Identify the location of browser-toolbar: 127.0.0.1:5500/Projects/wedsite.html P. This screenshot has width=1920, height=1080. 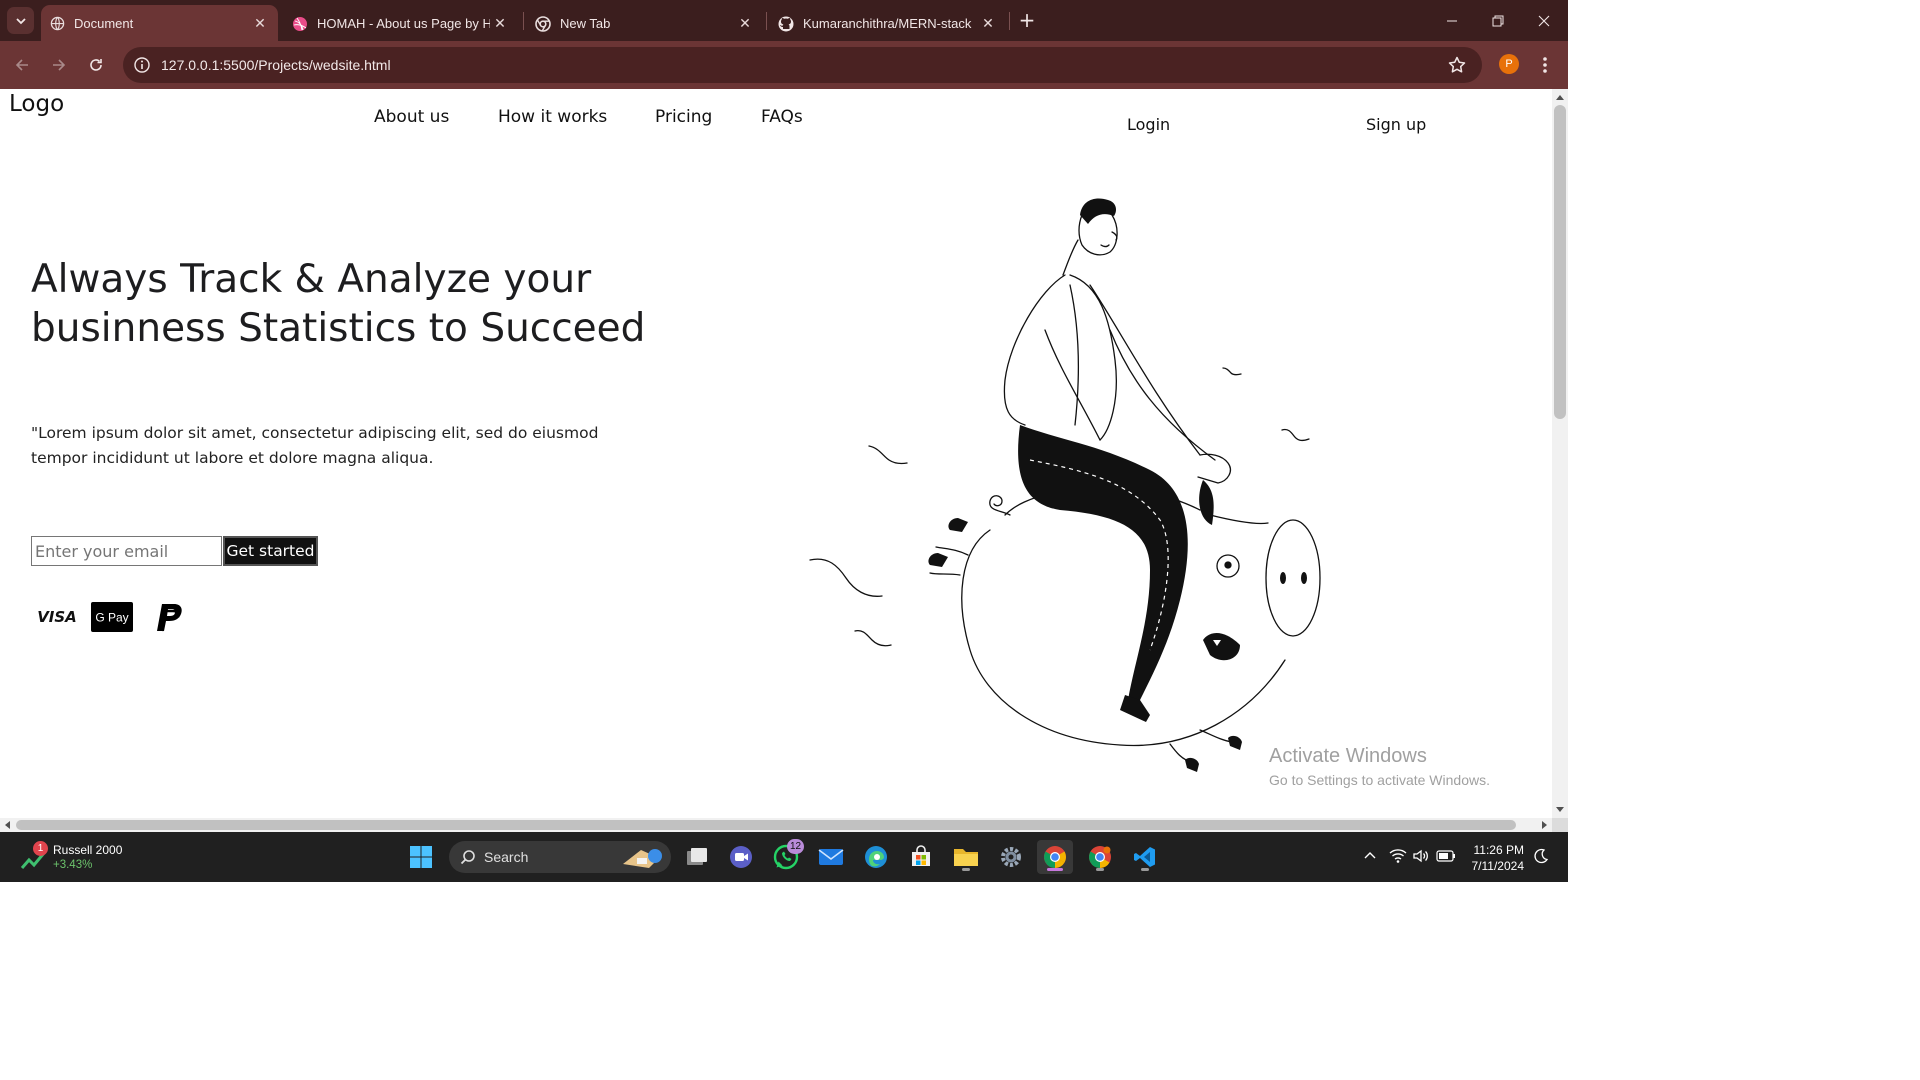
(784, 65).